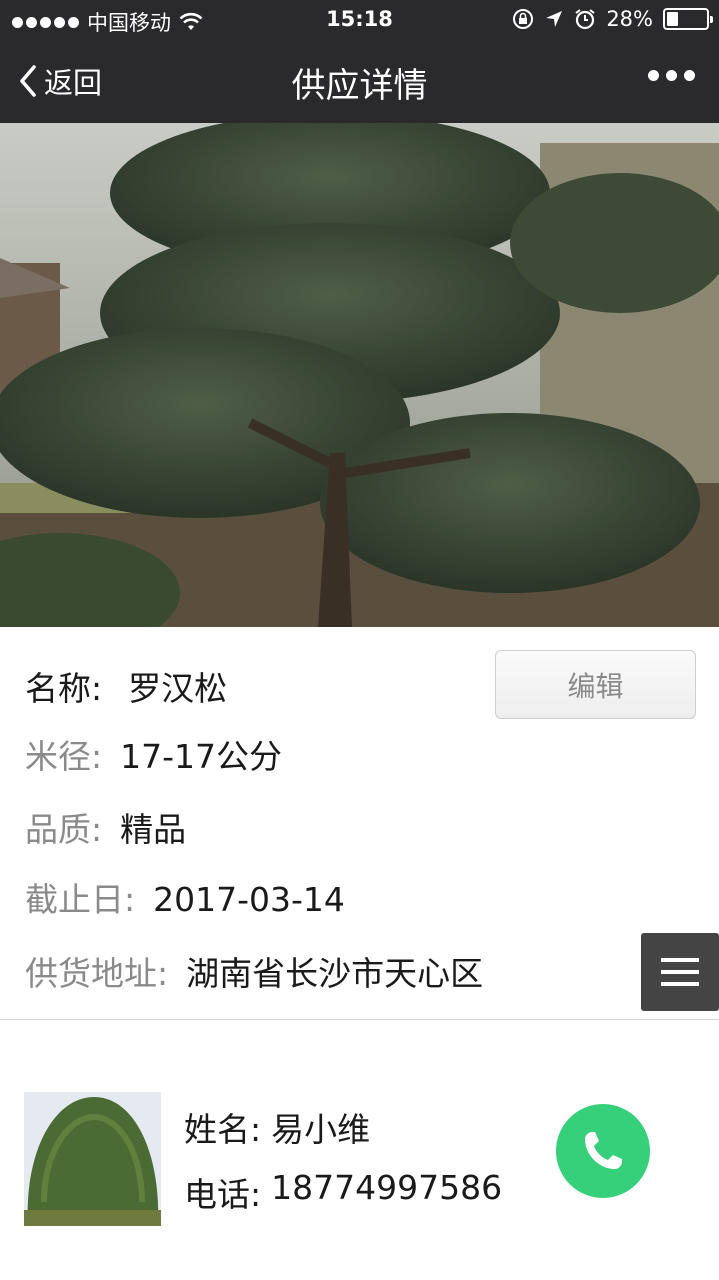 The height and width of the screenshot is (1280, 719). What do you see at coordinates (126, 686) in the screenshot?
I see `name-row: 名称: 罗汉松` at bounding box center [126, 686].